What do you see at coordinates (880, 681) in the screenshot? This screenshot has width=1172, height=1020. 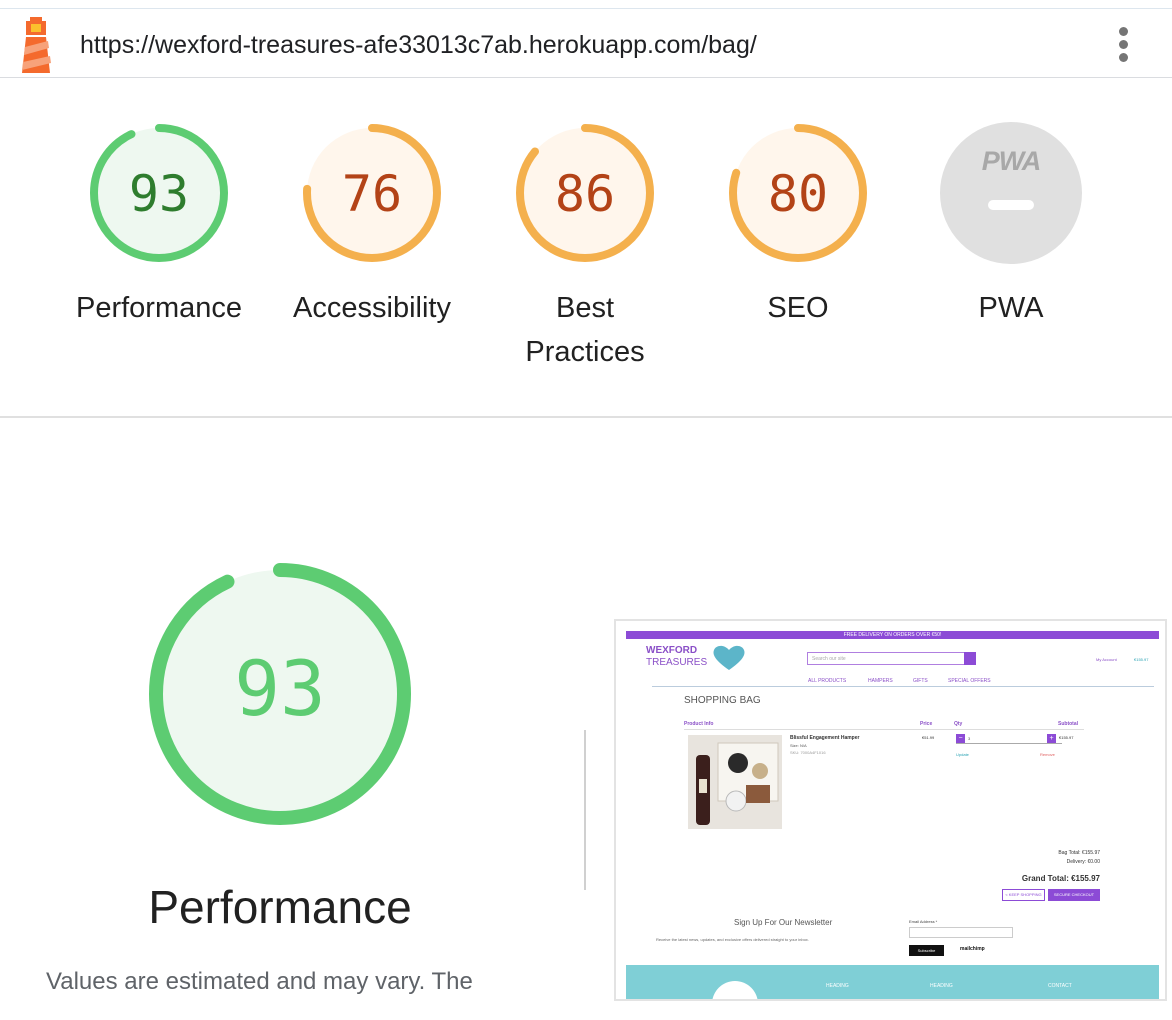 I see `thumb-nav-item: HAMPERS` at bounding box center [880, 681].